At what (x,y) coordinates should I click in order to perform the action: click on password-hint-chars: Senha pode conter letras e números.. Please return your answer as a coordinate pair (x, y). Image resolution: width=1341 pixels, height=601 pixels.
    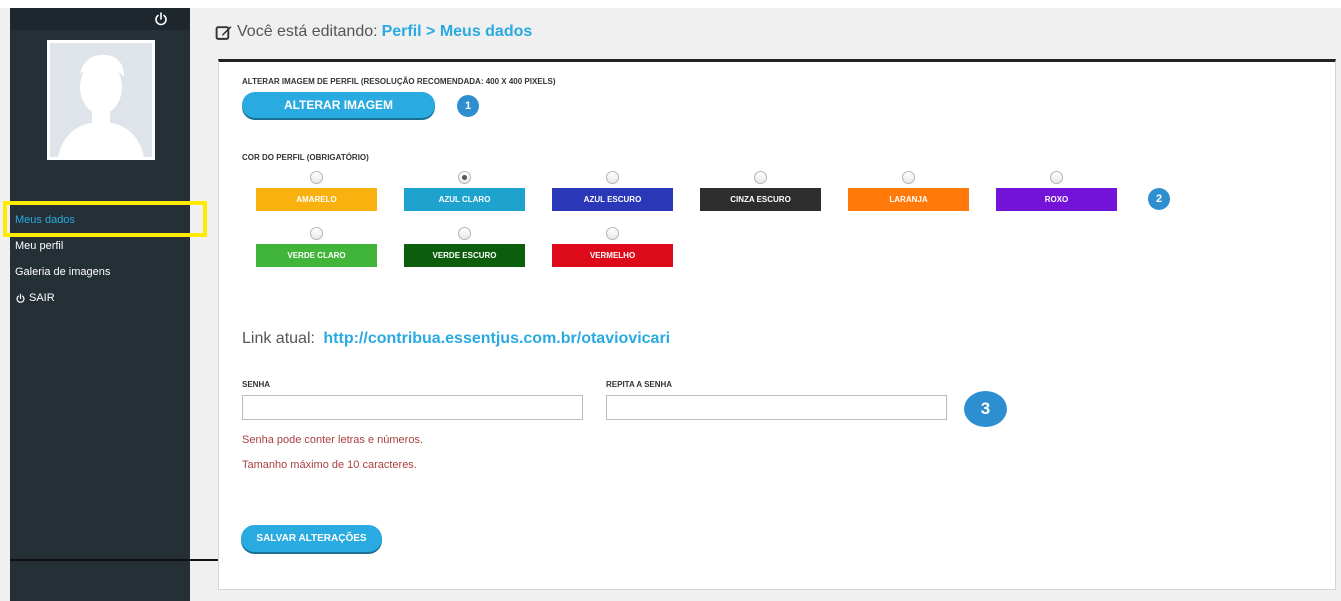
    Looking at the image, I should click on (333, 440).